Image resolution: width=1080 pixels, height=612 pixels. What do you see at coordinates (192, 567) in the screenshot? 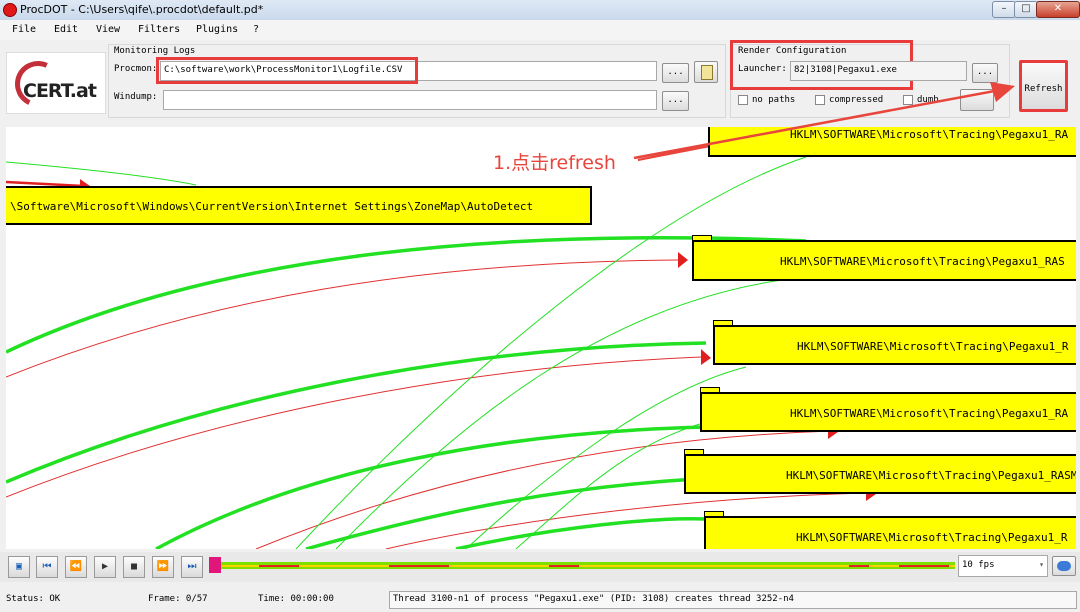
I see `skip-end-icon: ⏭` at bounding box center [192, 567].